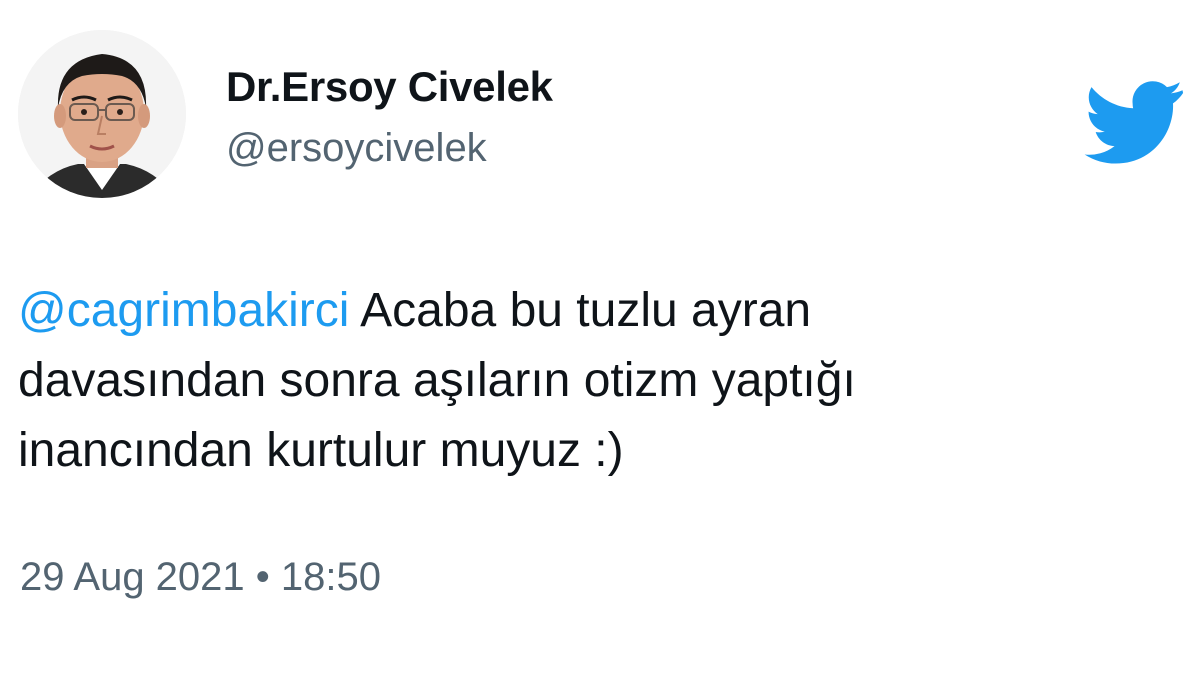  I want to click on twitter-bird-icon-svg, so click(1134, 122).